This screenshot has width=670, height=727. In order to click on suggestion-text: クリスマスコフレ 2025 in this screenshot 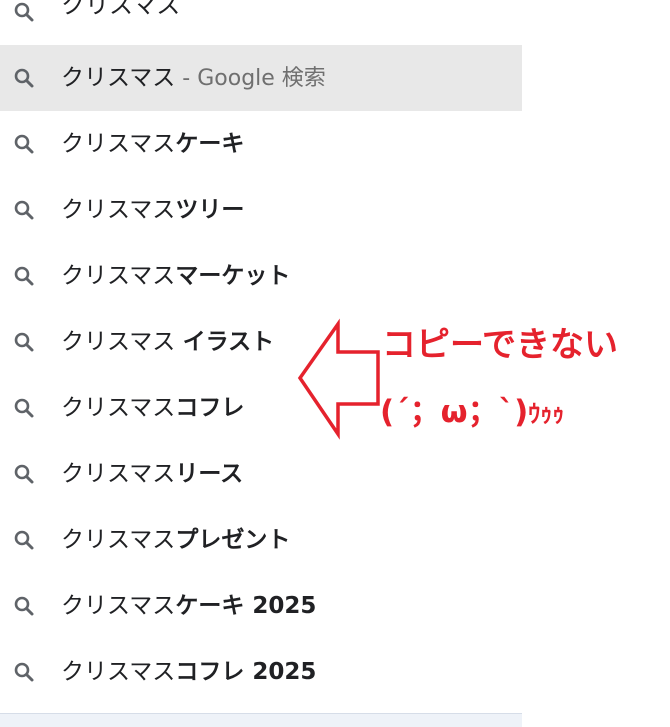, I will do `click(188, 672)`.